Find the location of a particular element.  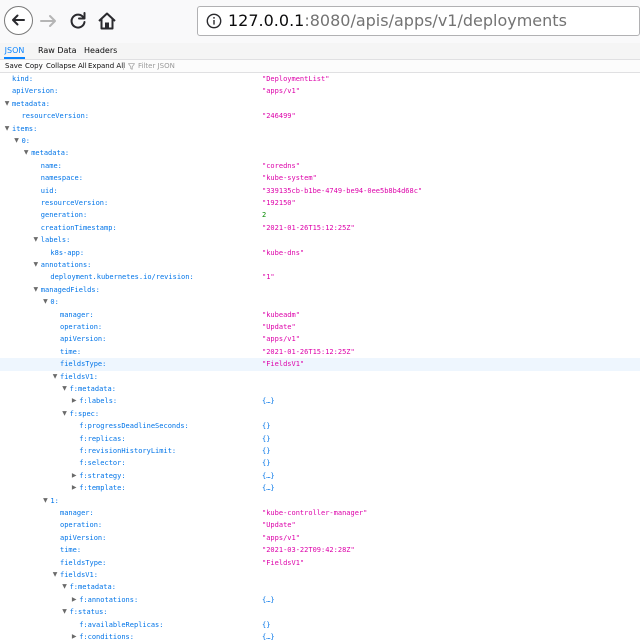

json-row: time: "2021-03-22T09:42:28Z" is located at coordinates (320, 550).